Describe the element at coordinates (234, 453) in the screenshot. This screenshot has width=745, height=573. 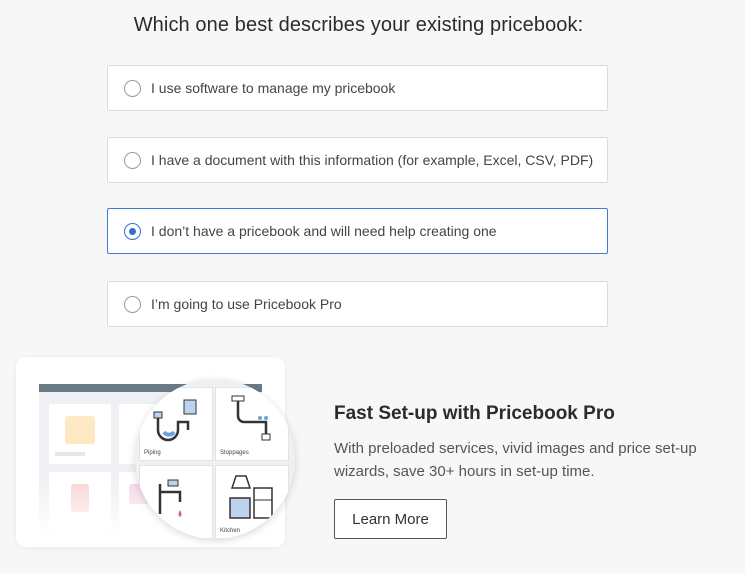
I see `tile-label: Stoppages` at that location.